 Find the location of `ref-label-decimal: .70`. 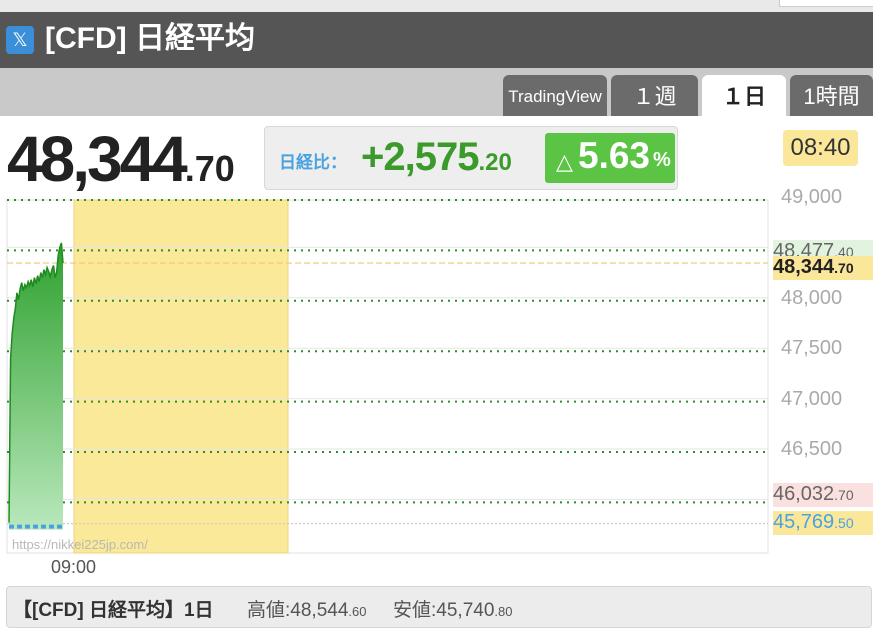

ref-label-decimal: .70 is located at coordinates (844, 495).